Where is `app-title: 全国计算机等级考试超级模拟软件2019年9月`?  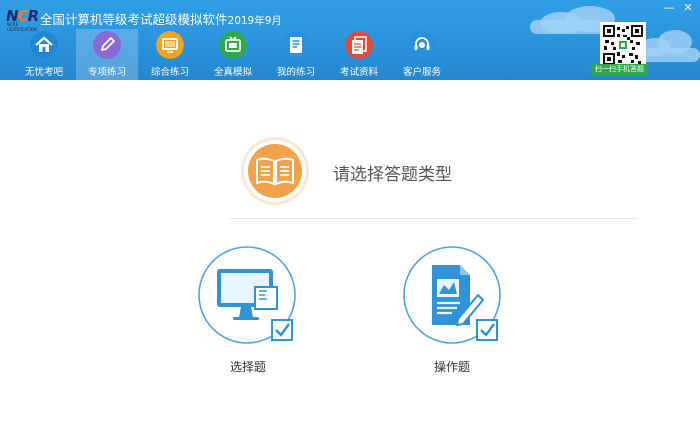
app-title: 全国计算机等级考试超级模拟软件2019年9月 is located at coordinates (161, 19).